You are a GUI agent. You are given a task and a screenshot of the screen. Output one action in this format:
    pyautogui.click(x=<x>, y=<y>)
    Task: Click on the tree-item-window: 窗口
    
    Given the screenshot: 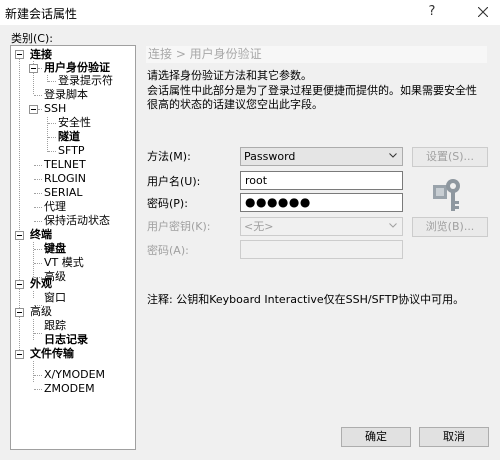 What is the action you would take?
    pyautogui.click(x=55, y=298)
    